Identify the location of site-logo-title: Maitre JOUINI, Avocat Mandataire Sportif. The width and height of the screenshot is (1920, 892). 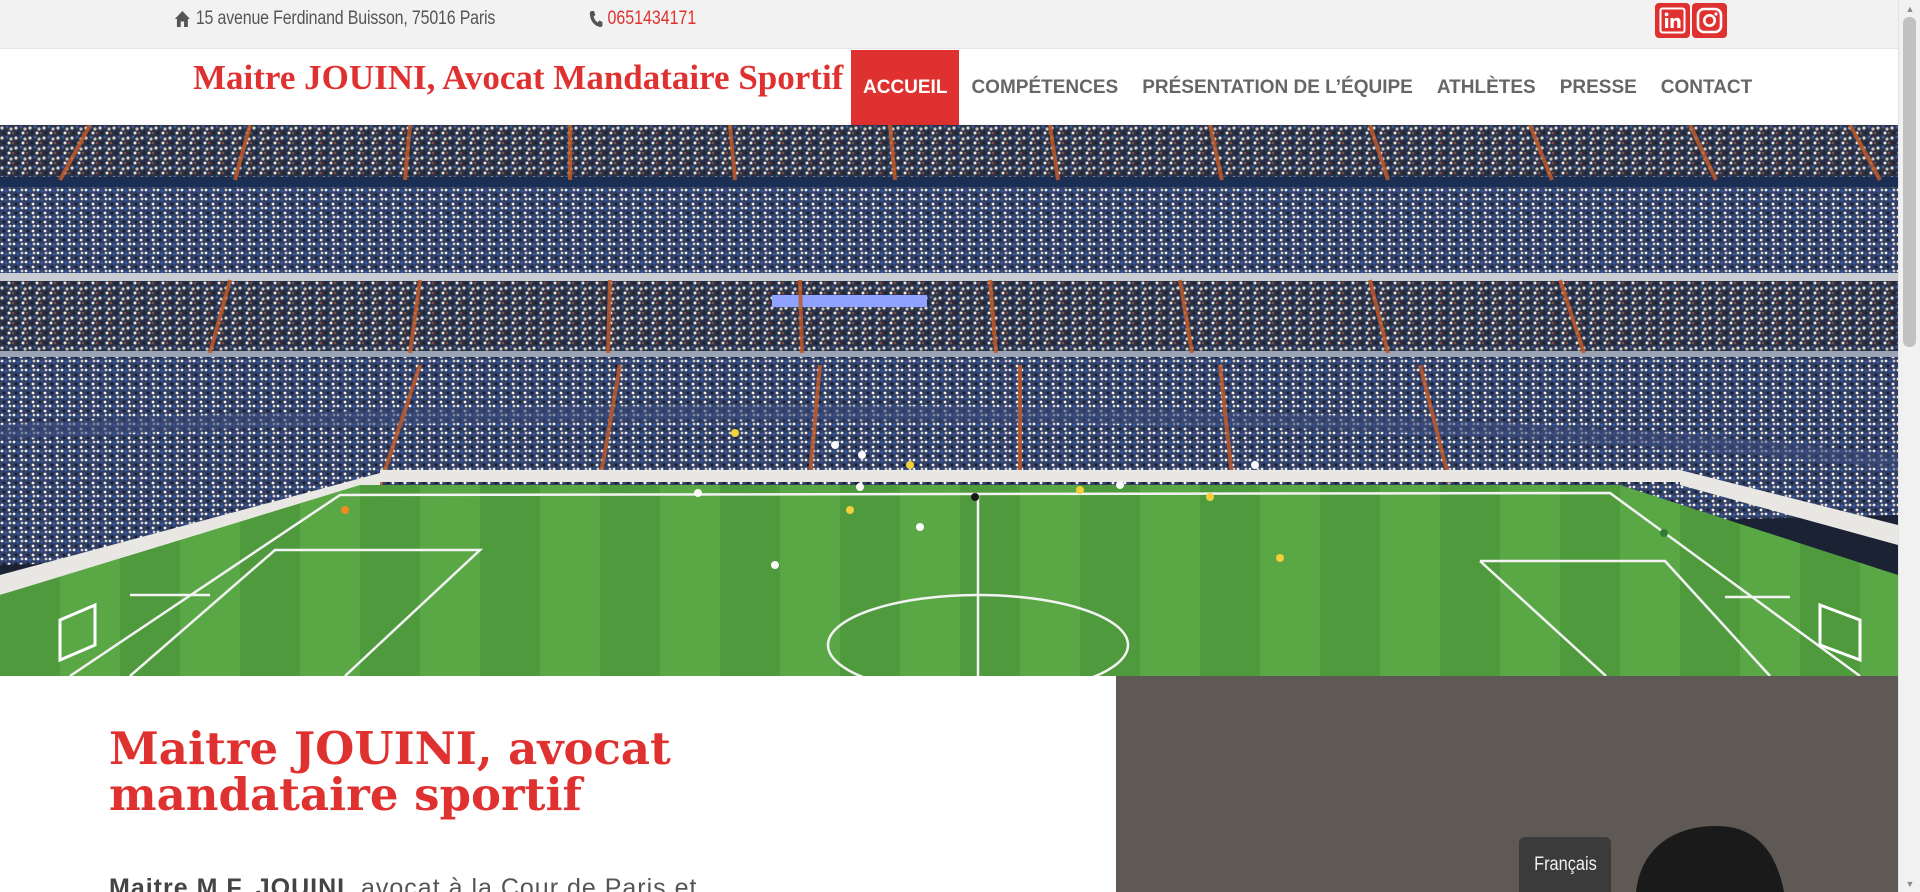
(518, 78).